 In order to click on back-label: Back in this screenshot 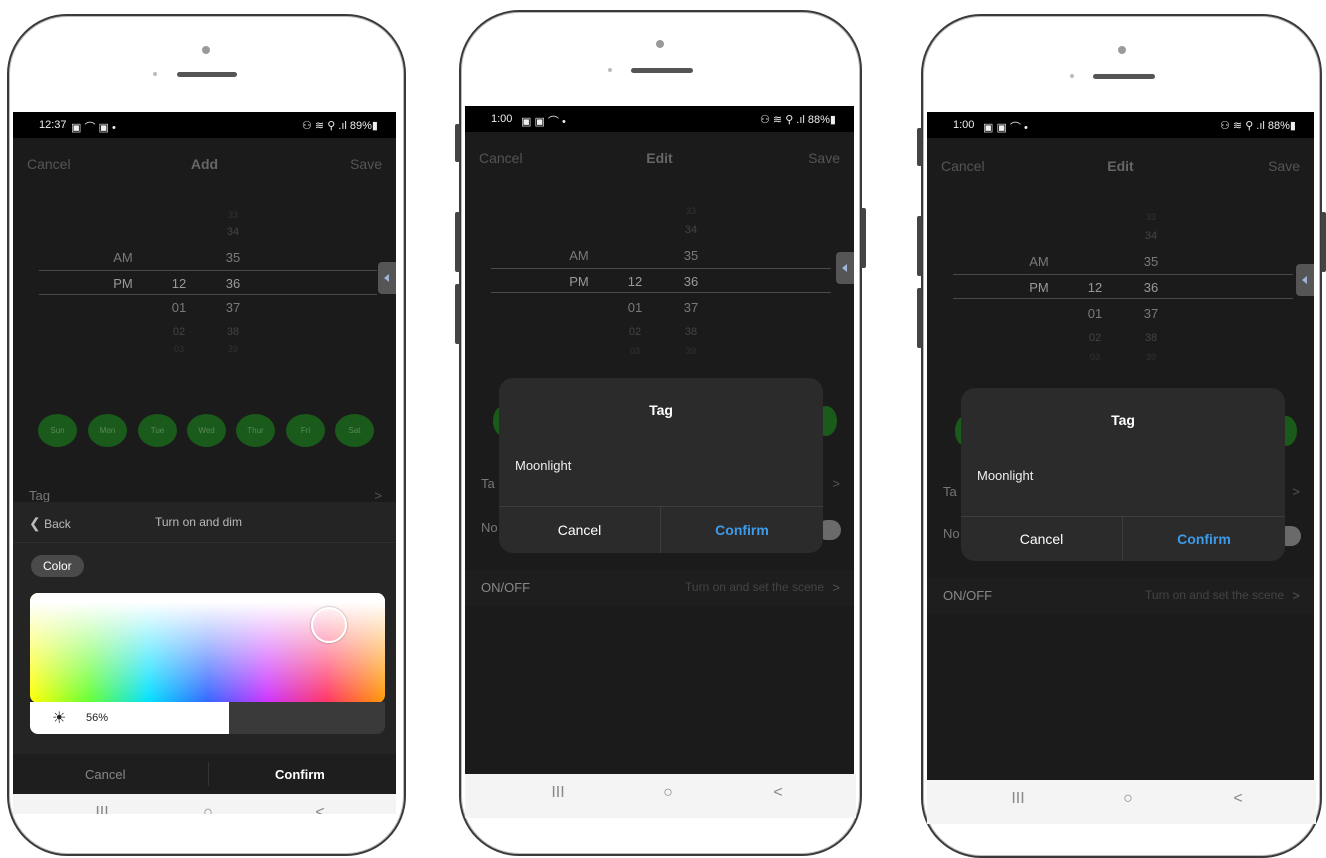, I will do `click(57, 524)`.